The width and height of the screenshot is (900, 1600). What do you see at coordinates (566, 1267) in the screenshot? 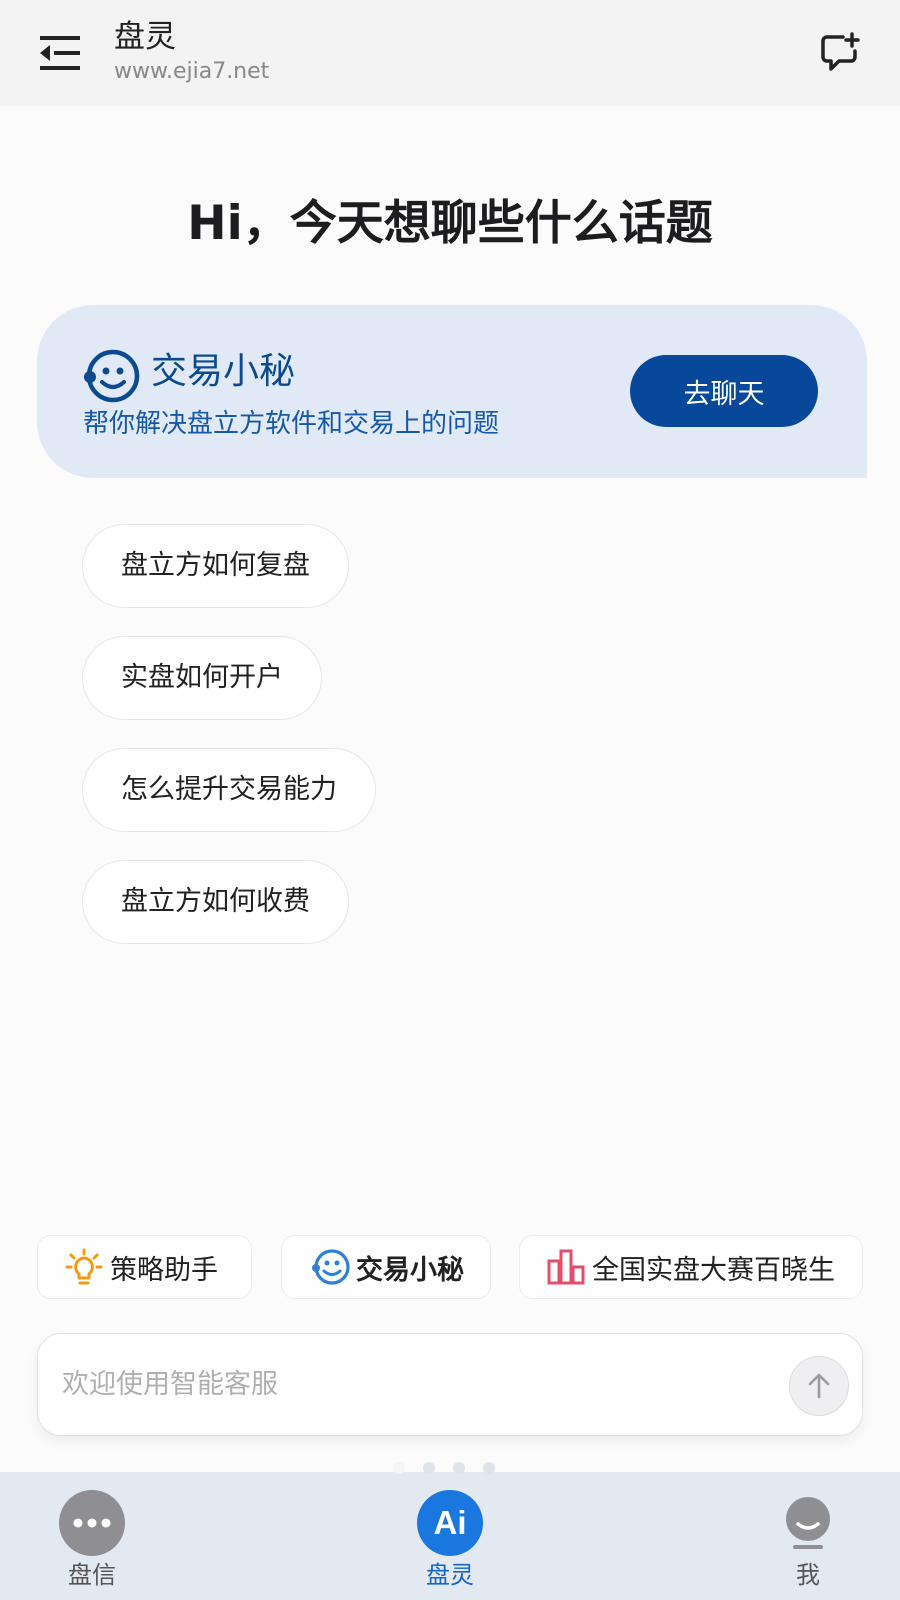
I see `bar-chart-icon` at bounding box center [566, 1267].